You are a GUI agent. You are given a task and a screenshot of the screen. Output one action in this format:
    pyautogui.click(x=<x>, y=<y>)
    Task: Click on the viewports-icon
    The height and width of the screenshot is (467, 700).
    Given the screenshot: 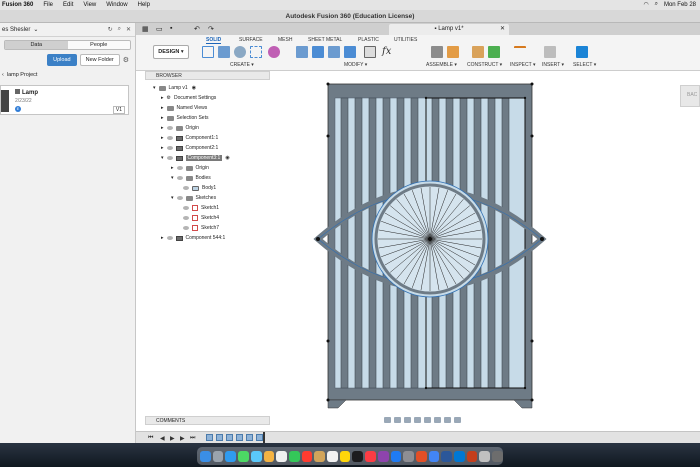 What is the action you would take?
    pyautogui.click(x=457, y=420)
    